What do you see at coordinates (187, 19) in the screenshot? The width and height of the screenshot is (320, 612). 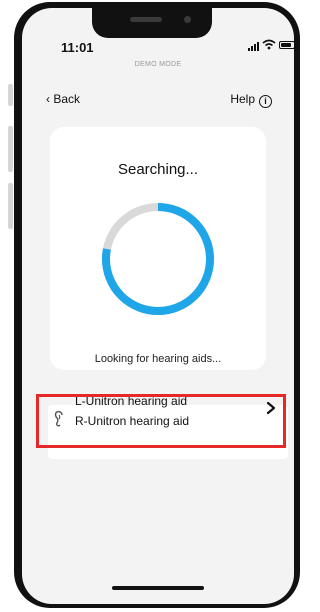 I see `camera-icon` at bounding box center [187, 19].